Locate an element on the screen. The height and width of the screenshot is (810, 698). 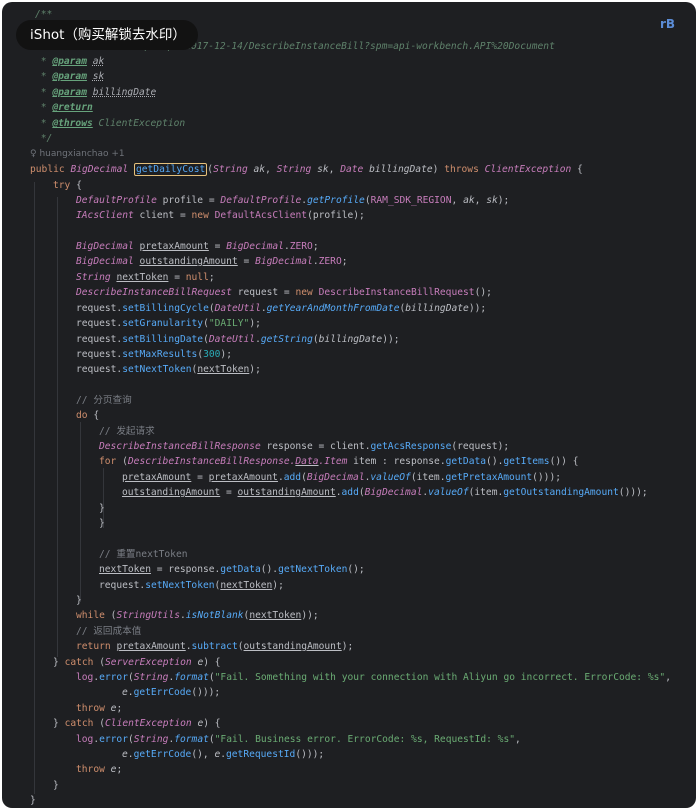
code-line: } catch (ClientException e) { is located at coordinates (137, 723).